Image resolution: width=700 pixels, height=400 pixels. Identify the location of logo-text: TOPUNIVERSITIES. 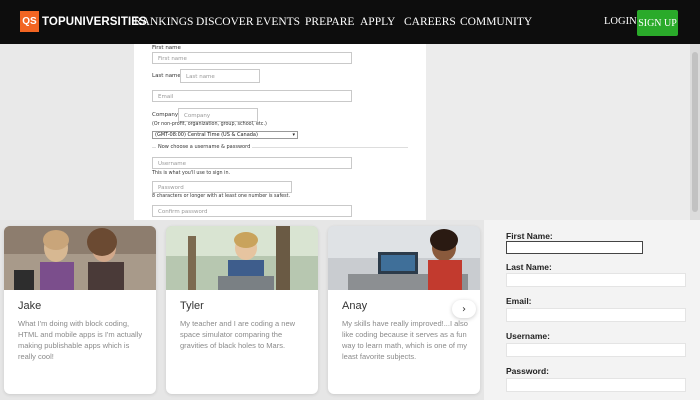
(94, 21).